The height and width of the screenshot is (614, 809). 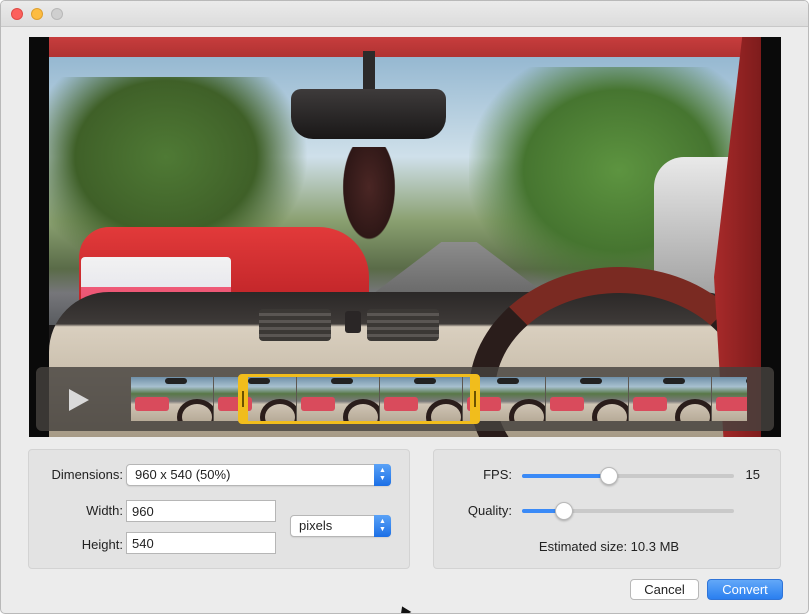 What do you see at coordinates (87, 474) in the screenshot?
I see `dimensions-label: Dimensions:` at bounding box center [87, 474].